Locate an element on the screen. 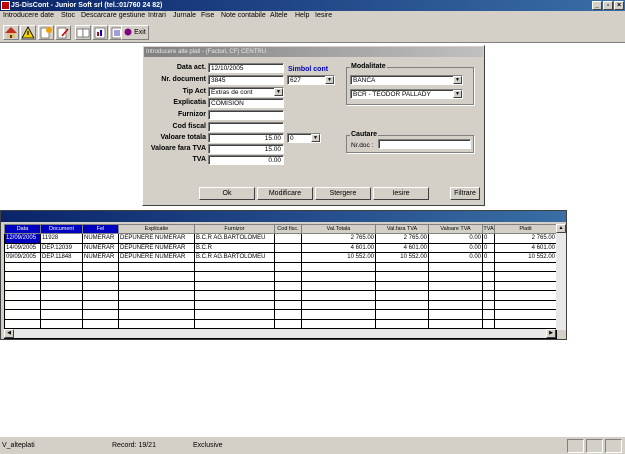 This screenshot has width=625, height=454. scroll-up-icon: ▲ is located at coordinates (561, 228).